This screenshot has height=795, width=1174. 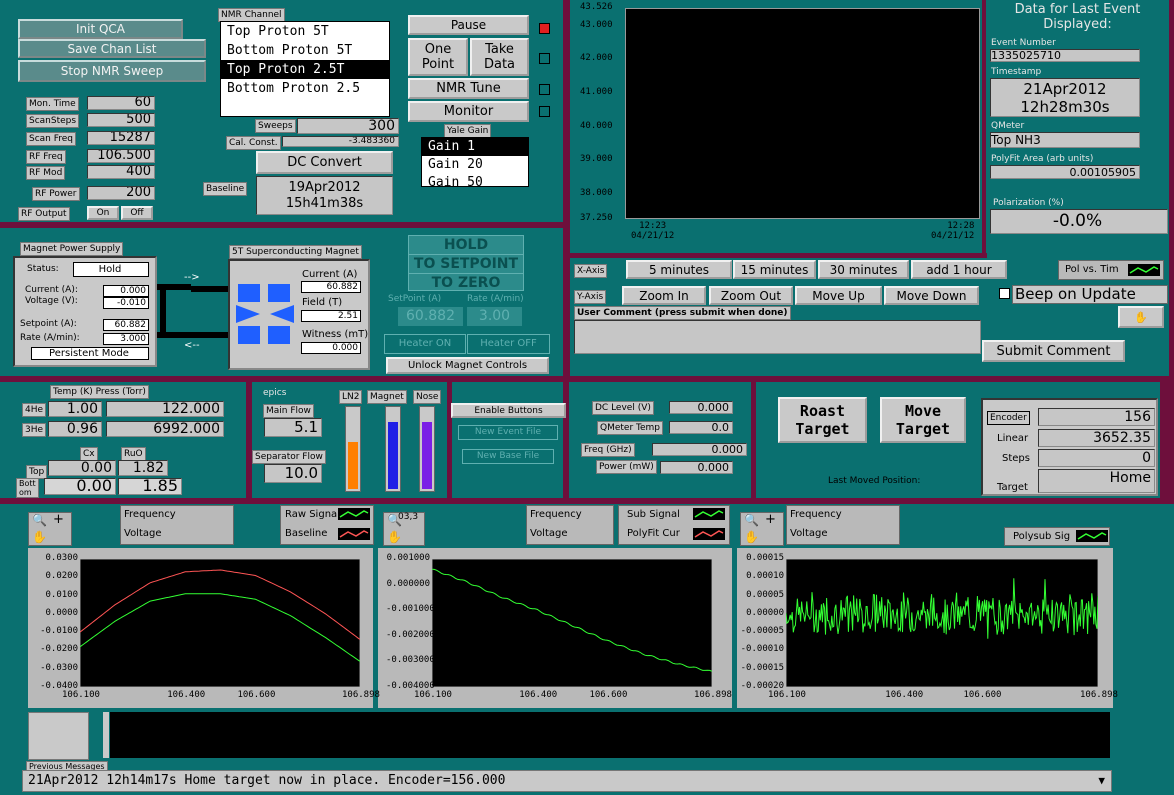 What do you see at coordinates (475, 147) in the screenshot?
I see `gain-item: Gain 1` at bounding box center [475, 147].